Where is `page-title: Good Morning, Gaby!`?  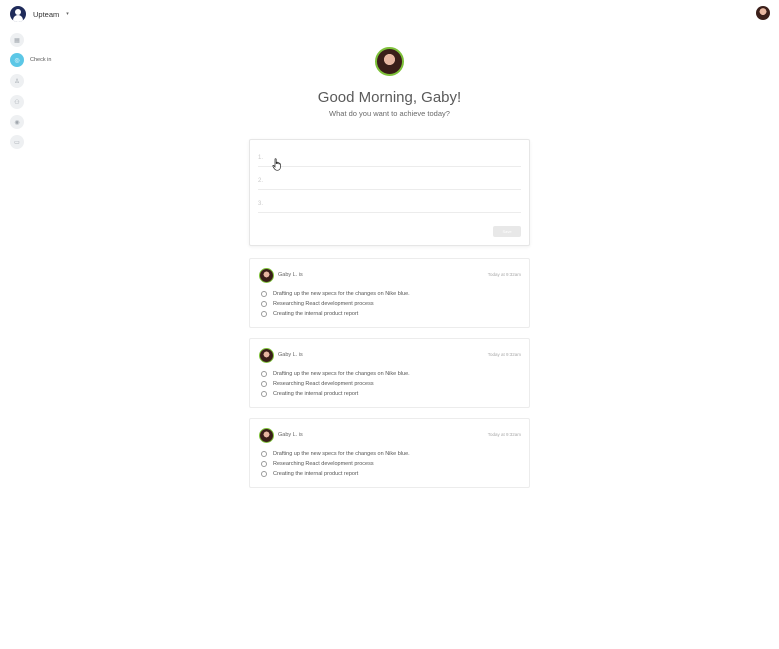 page-title: Good Morning, Gaby! is located at coordinates (389, 97).